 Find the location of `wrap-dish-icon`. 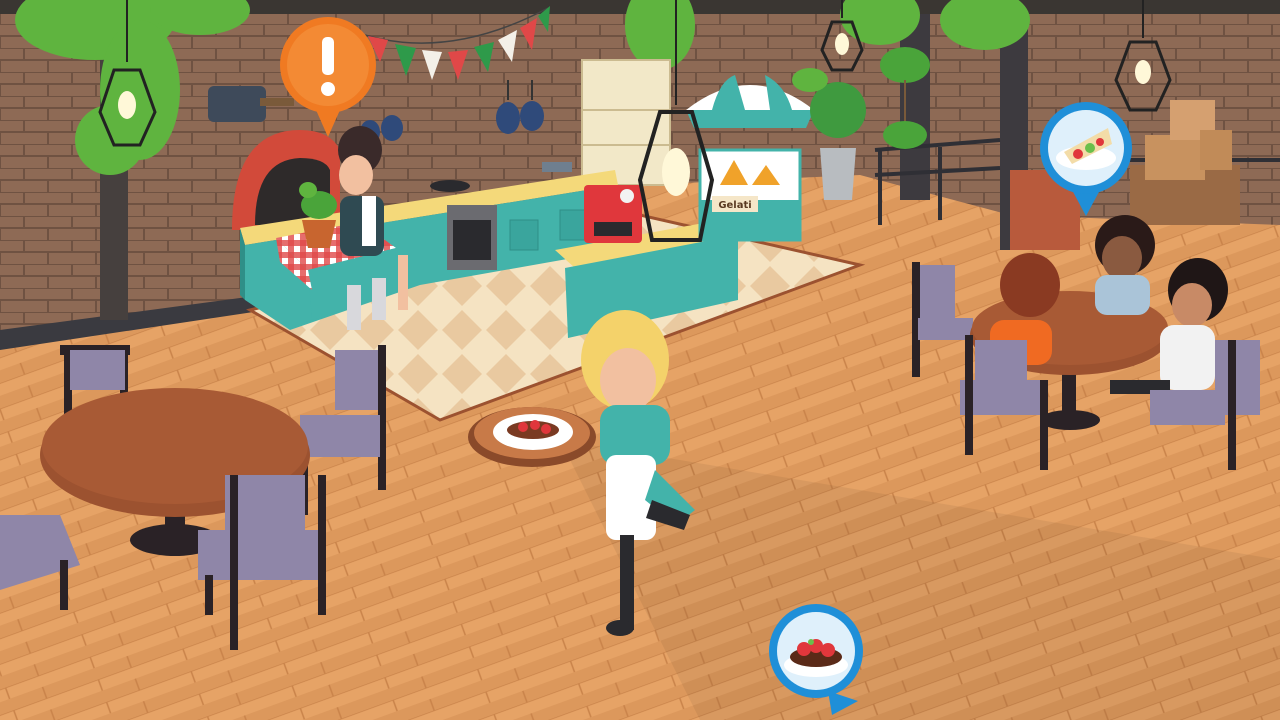

wrap-dish-icon is located at coordinates (1086, 159).